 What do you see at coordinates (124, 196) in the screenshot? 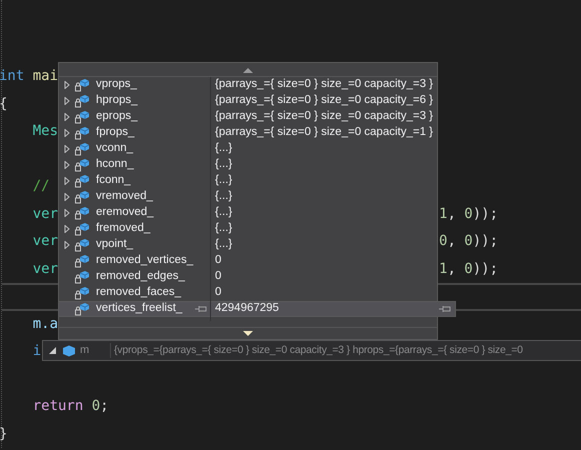
I see `member-name: vremoved_` at bounding box center [124, 196].